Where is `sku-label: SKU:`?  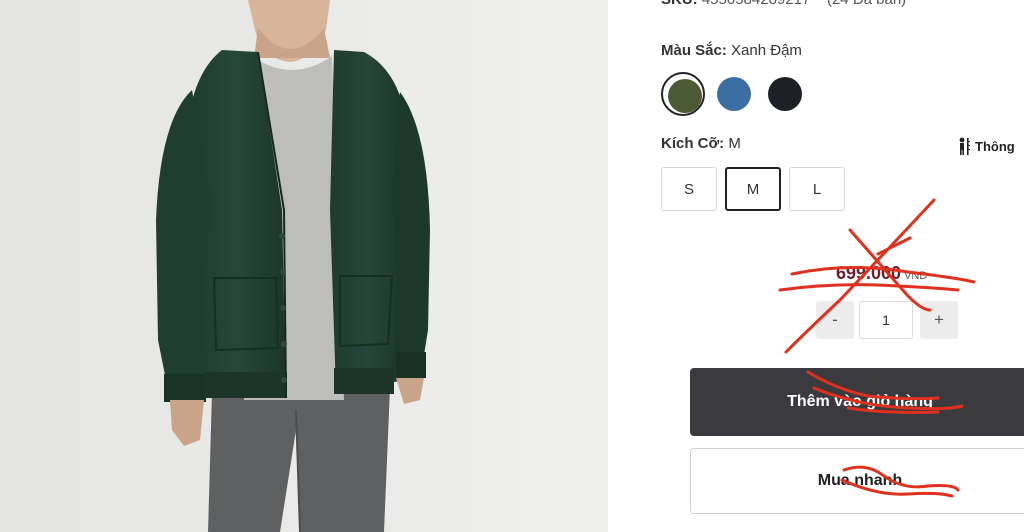
sku-label: SKU: is located at coordinates (679, 4).